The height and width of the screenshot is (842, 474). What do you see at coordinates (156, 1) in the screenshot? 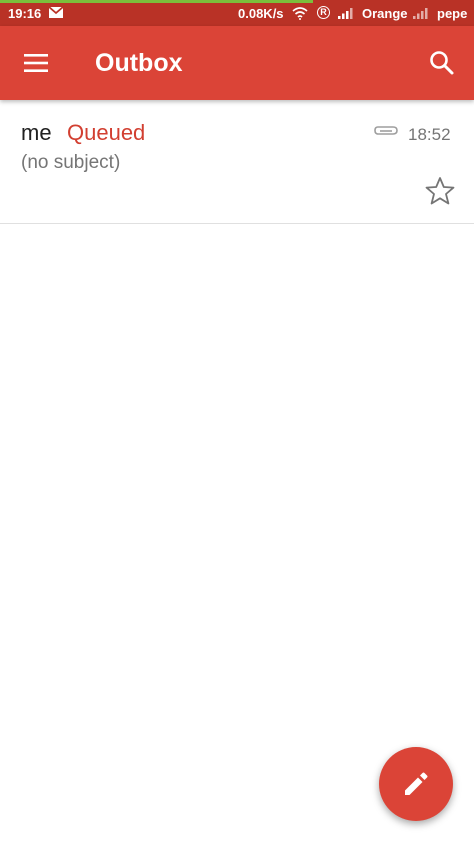
I see `status-progress-bar` at bounding box center [156, 1].